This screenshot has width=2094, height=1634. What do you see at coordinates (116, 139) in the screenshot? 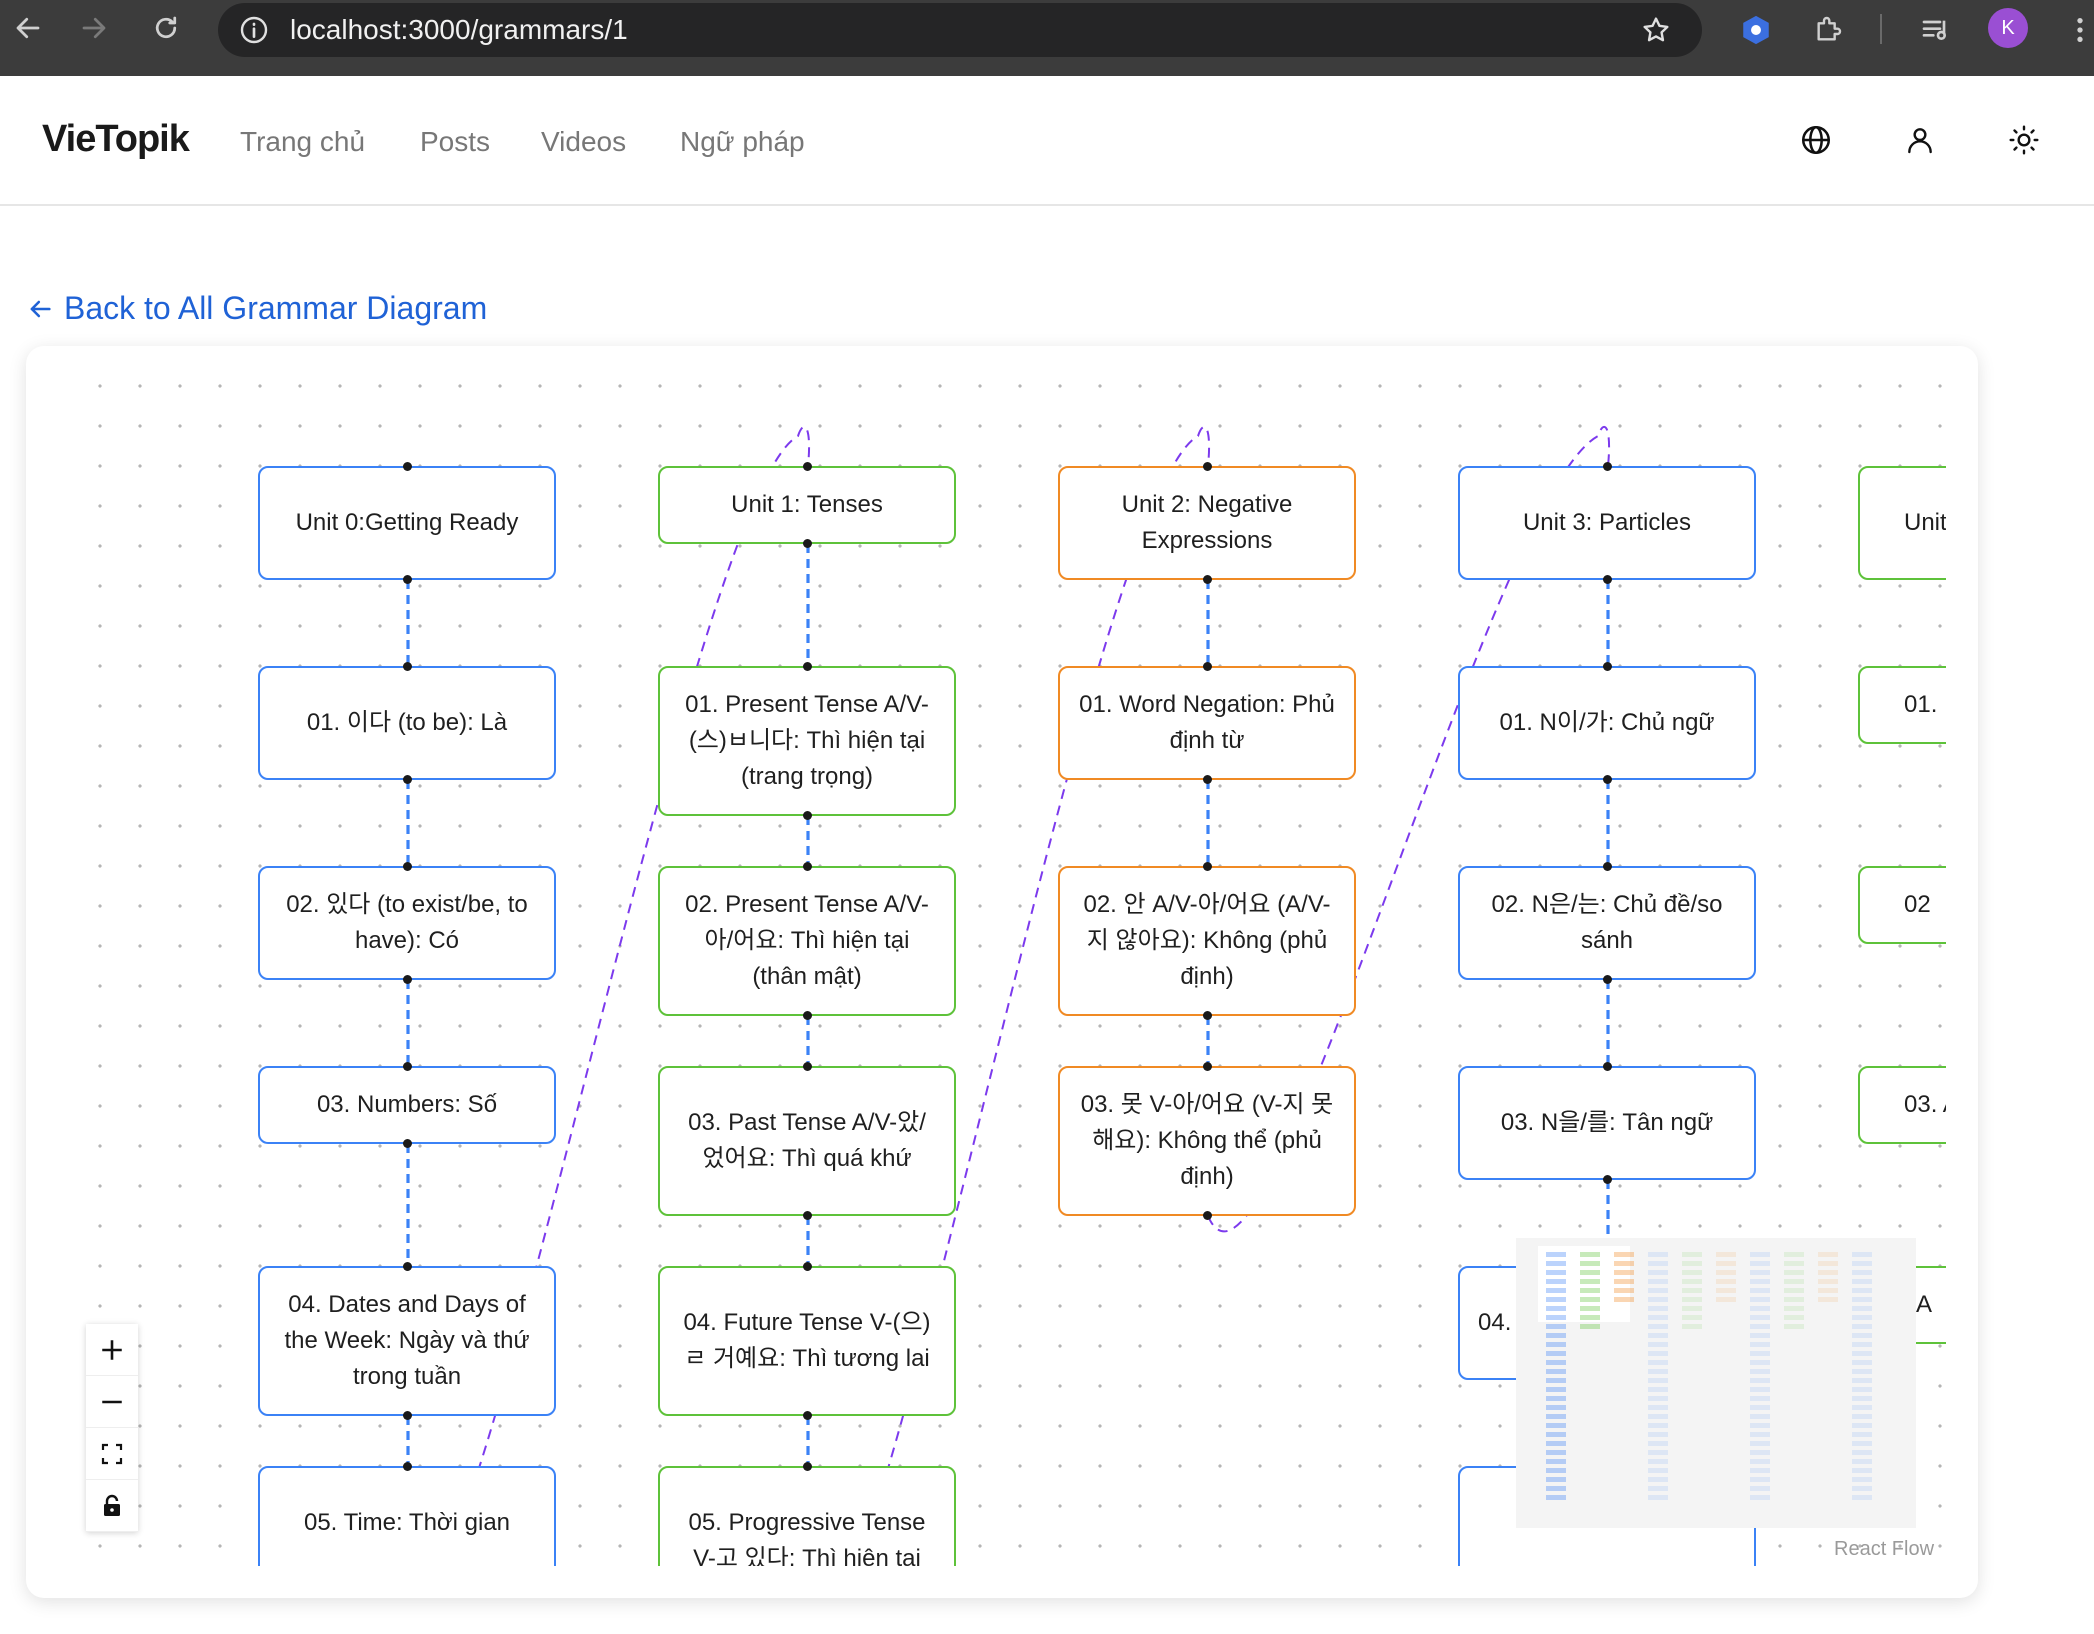
I see `brand-logo: VieTopik` at bounding box center [116, 139].